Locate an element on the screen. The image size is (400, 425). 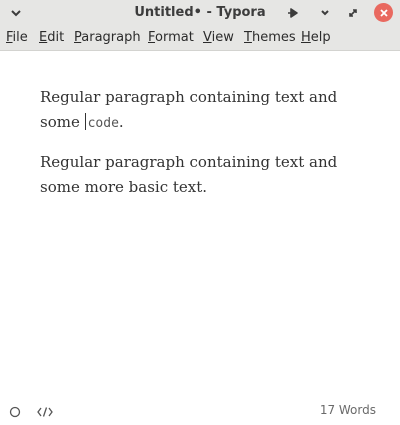
menu-paragraph: Paragraph is located at coordinates (107, 37).